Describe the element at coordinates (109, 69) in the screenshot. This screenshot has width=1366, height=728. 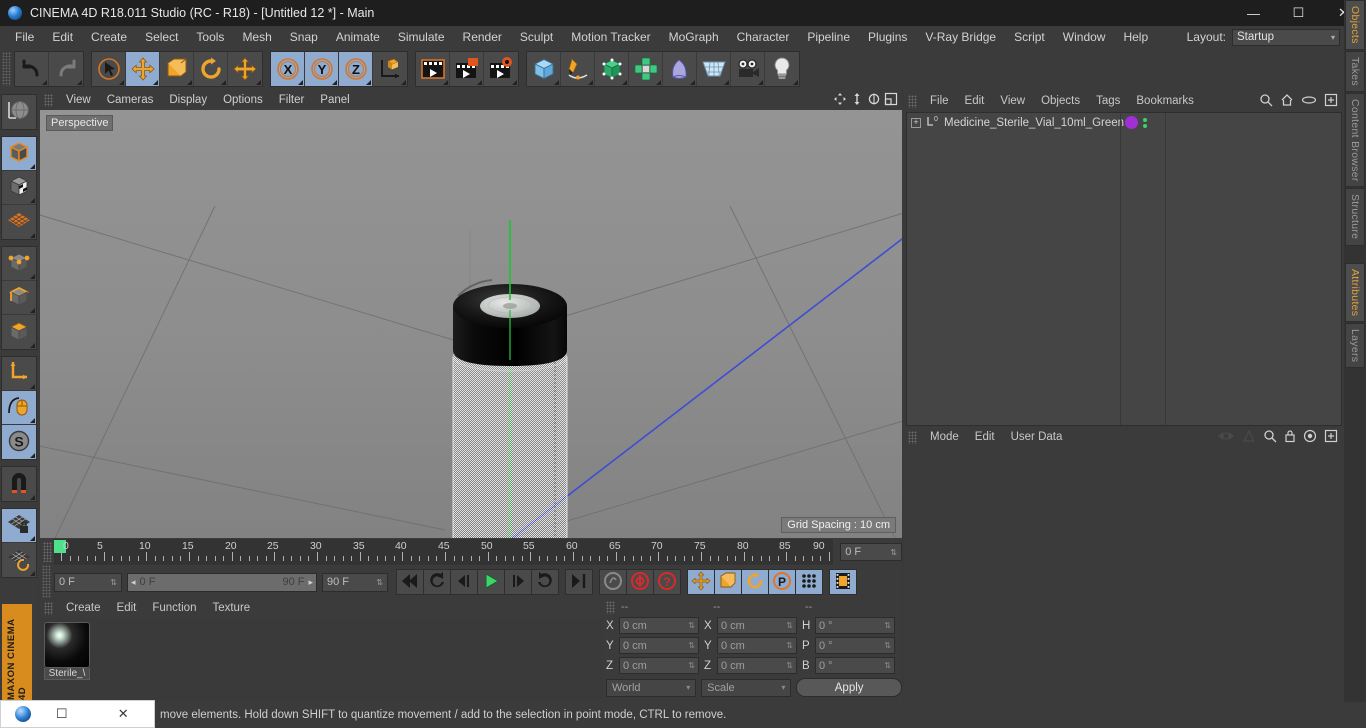
I see `live-selection-button` at that location.